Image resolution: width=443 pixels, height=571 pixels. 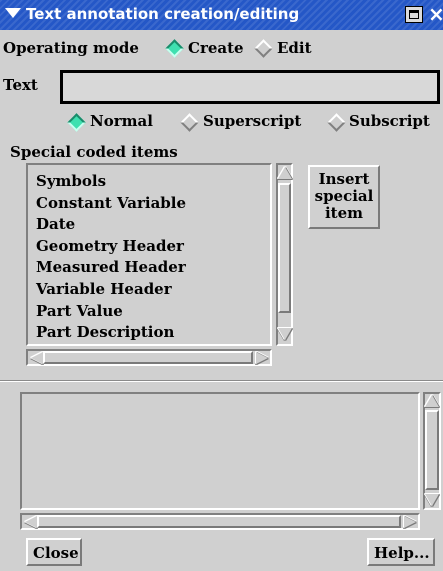 I want to click on insert-special-item-button: Insert special item, so click(x=344, y=197).